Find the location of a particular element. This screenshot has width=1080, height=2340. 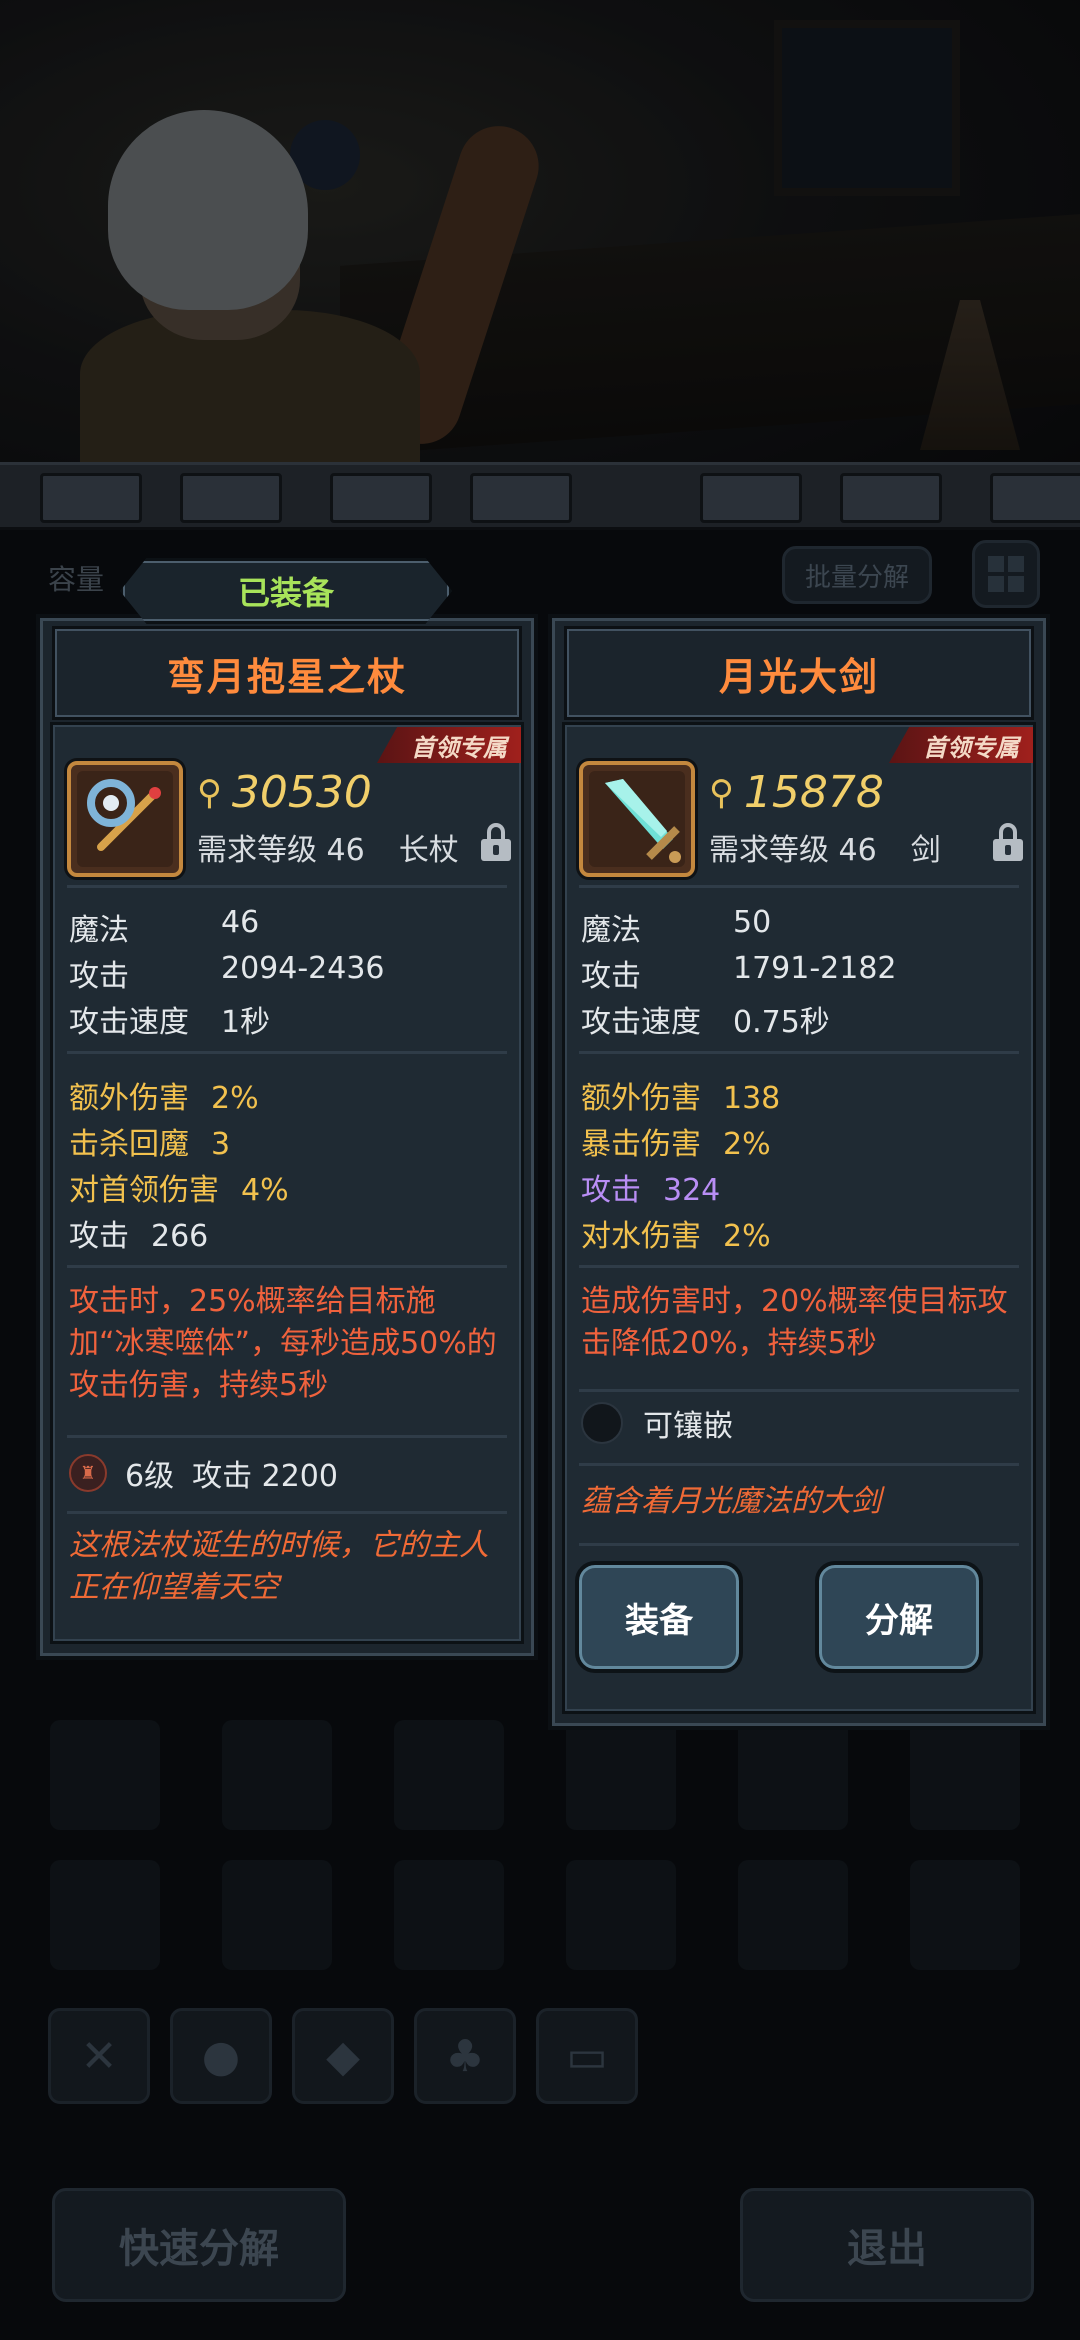

stat-row: 魔法 46 is located at coordinates (164, 926).